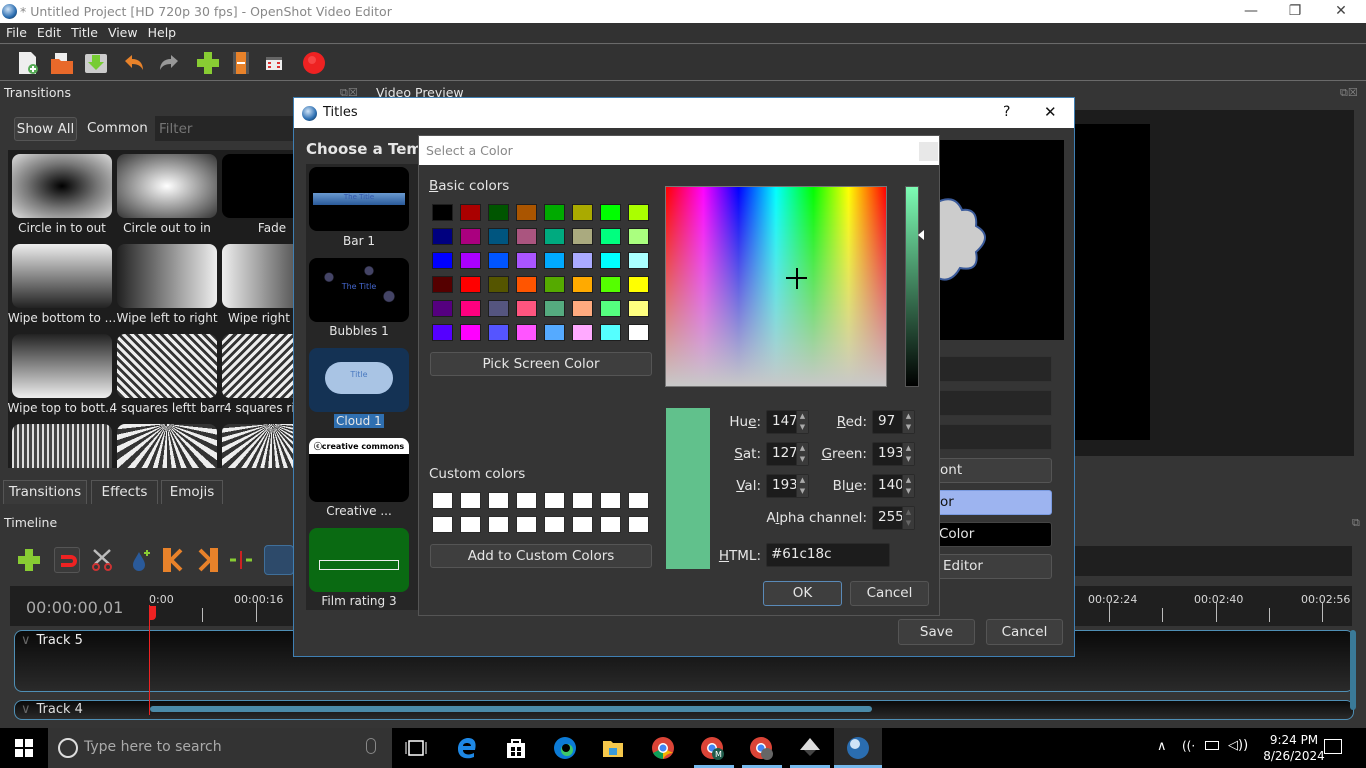  What do you see at coordinates (1353, 670) in the screenshot?
I see `vertical-scrollbar` at bounding box center [1353, 670].